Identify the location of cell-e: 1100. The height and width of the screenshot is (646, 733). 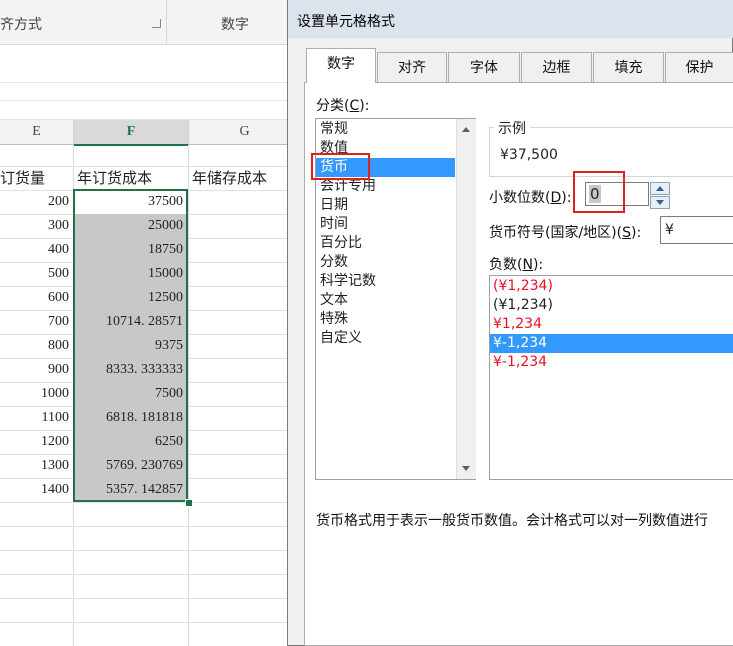
(36, 418).